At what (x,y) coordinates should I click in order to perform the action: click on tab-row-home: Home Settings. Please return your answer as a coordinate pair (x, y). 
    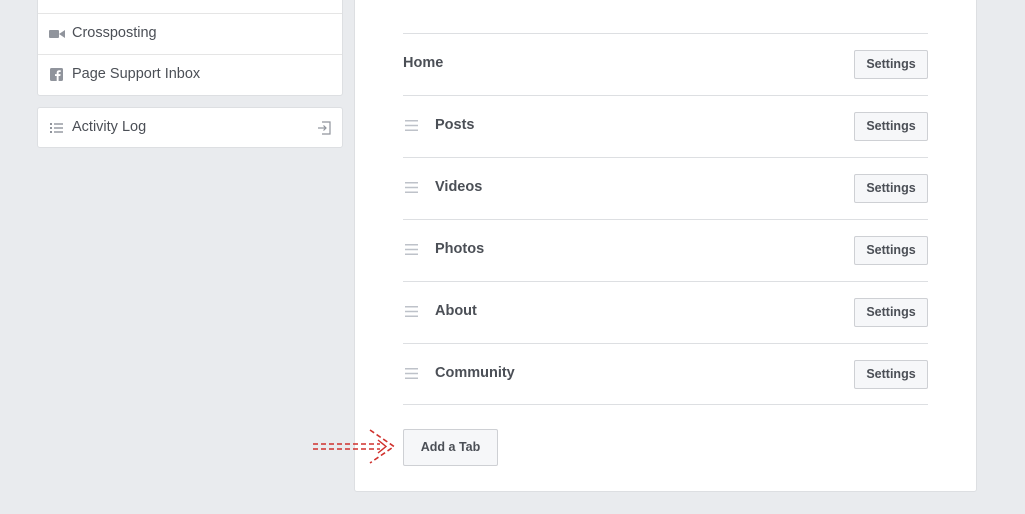
    Looking at the image, I should click on (665, 64).